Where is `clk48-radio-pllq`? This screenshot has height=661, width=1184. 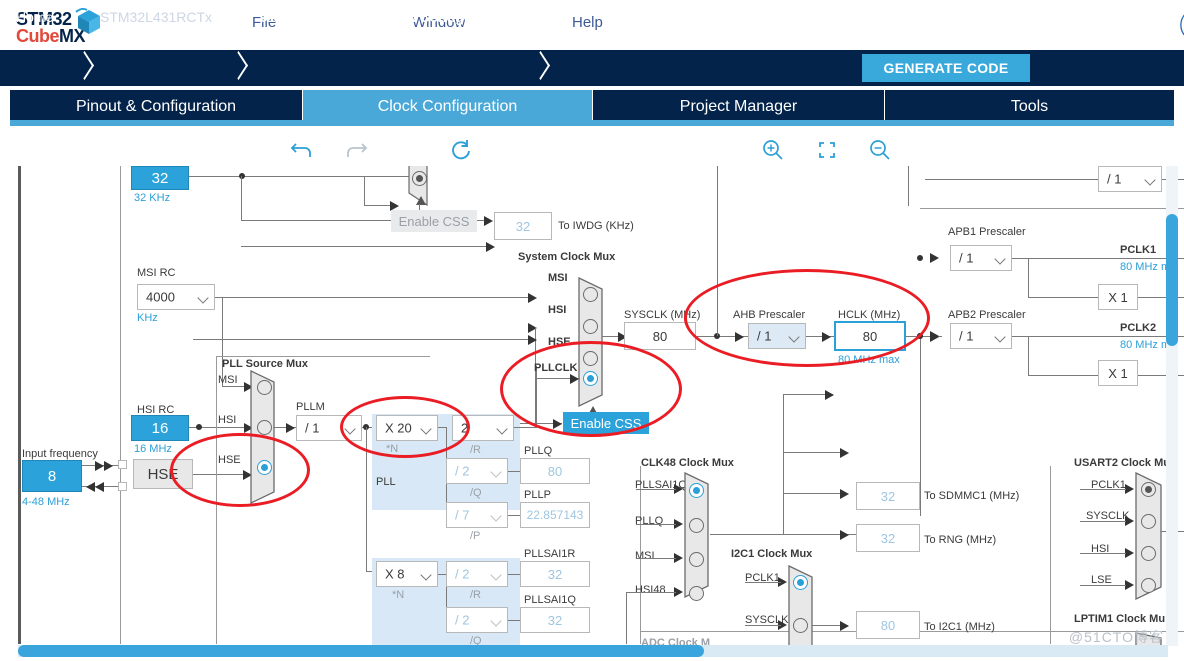
clk48-radio-pllq is located at coordinates (696, 525).